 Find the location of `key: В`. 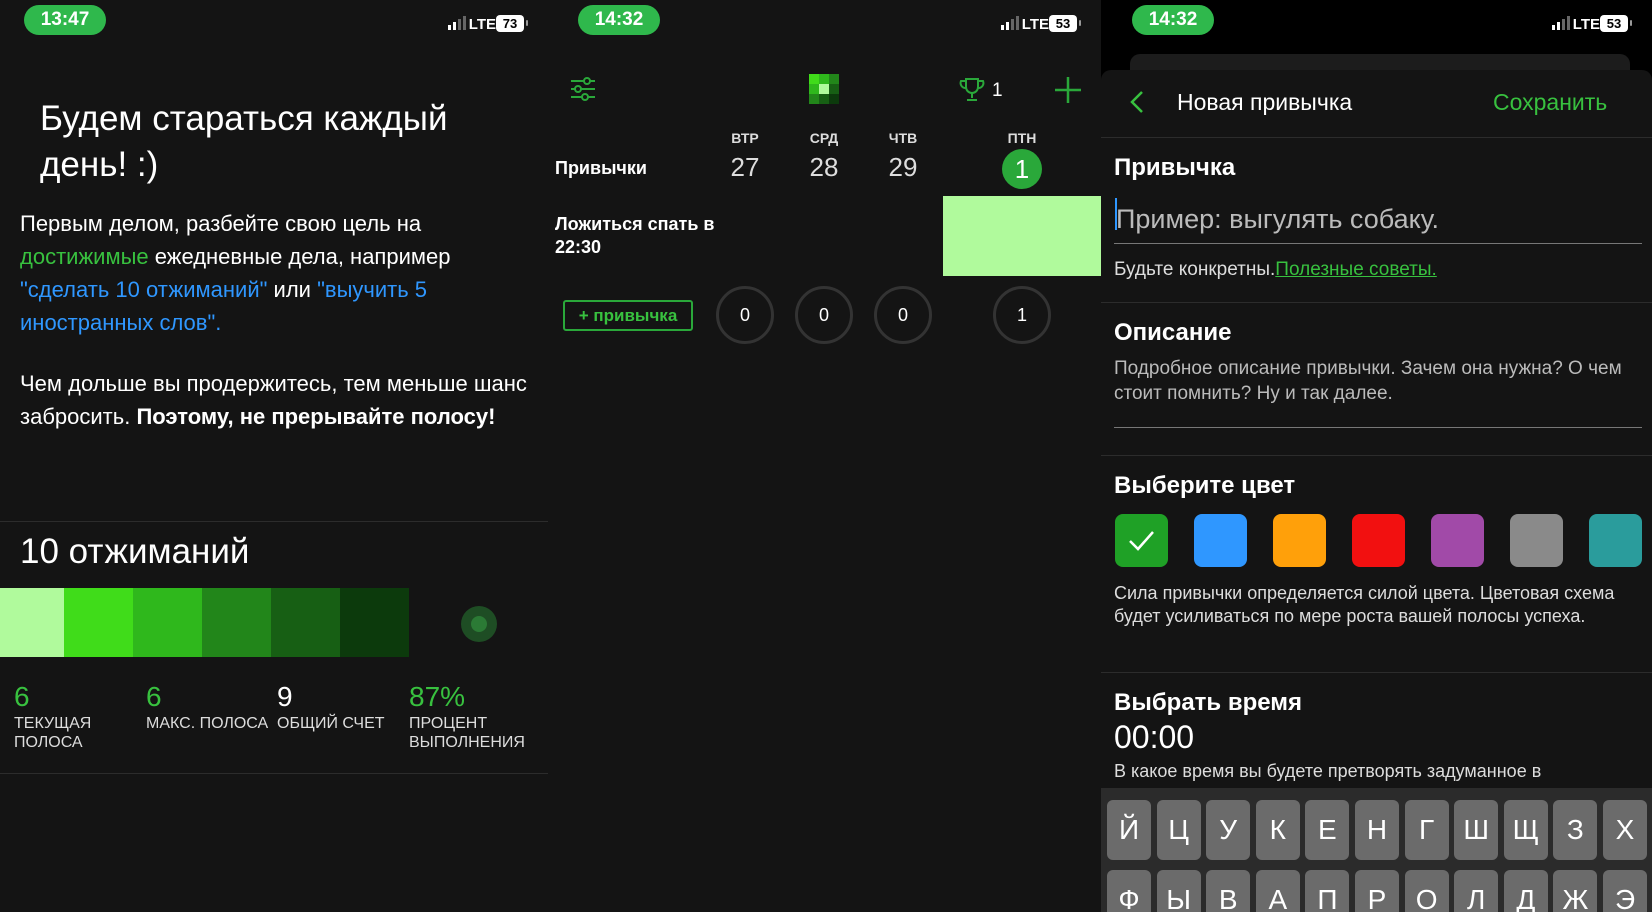

key: В is located at coordinates (1228, 891).